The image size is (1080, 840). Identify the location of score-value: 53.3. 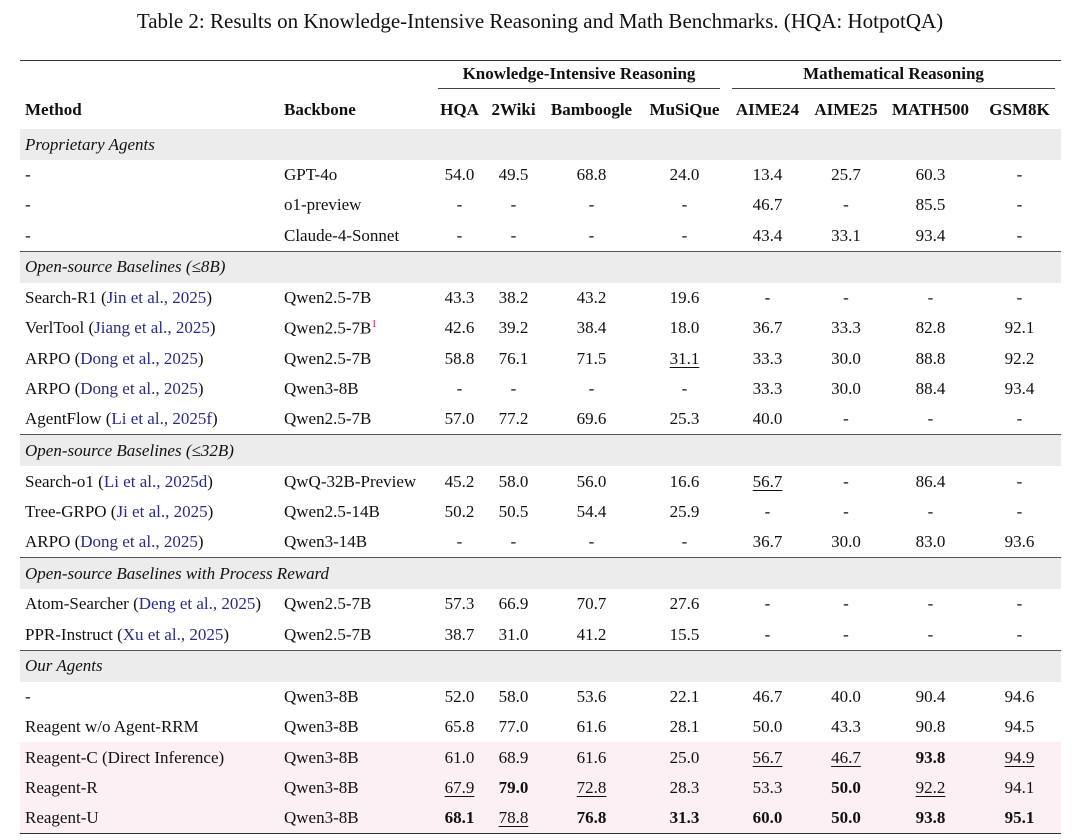
(767, 787).